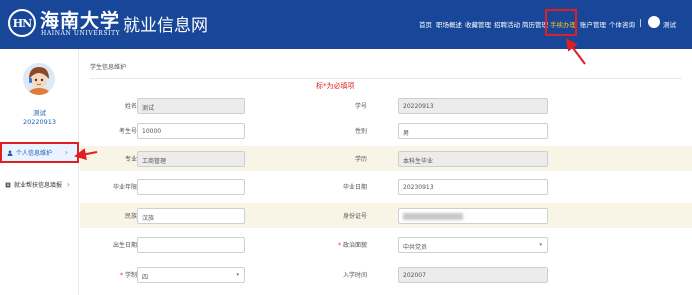 This screenshot has height=295, width=692. Describe the element at coordinates (386, 105) in the screenshot. I see `form-row: 姓名 测试 学号 20220913` at that location.